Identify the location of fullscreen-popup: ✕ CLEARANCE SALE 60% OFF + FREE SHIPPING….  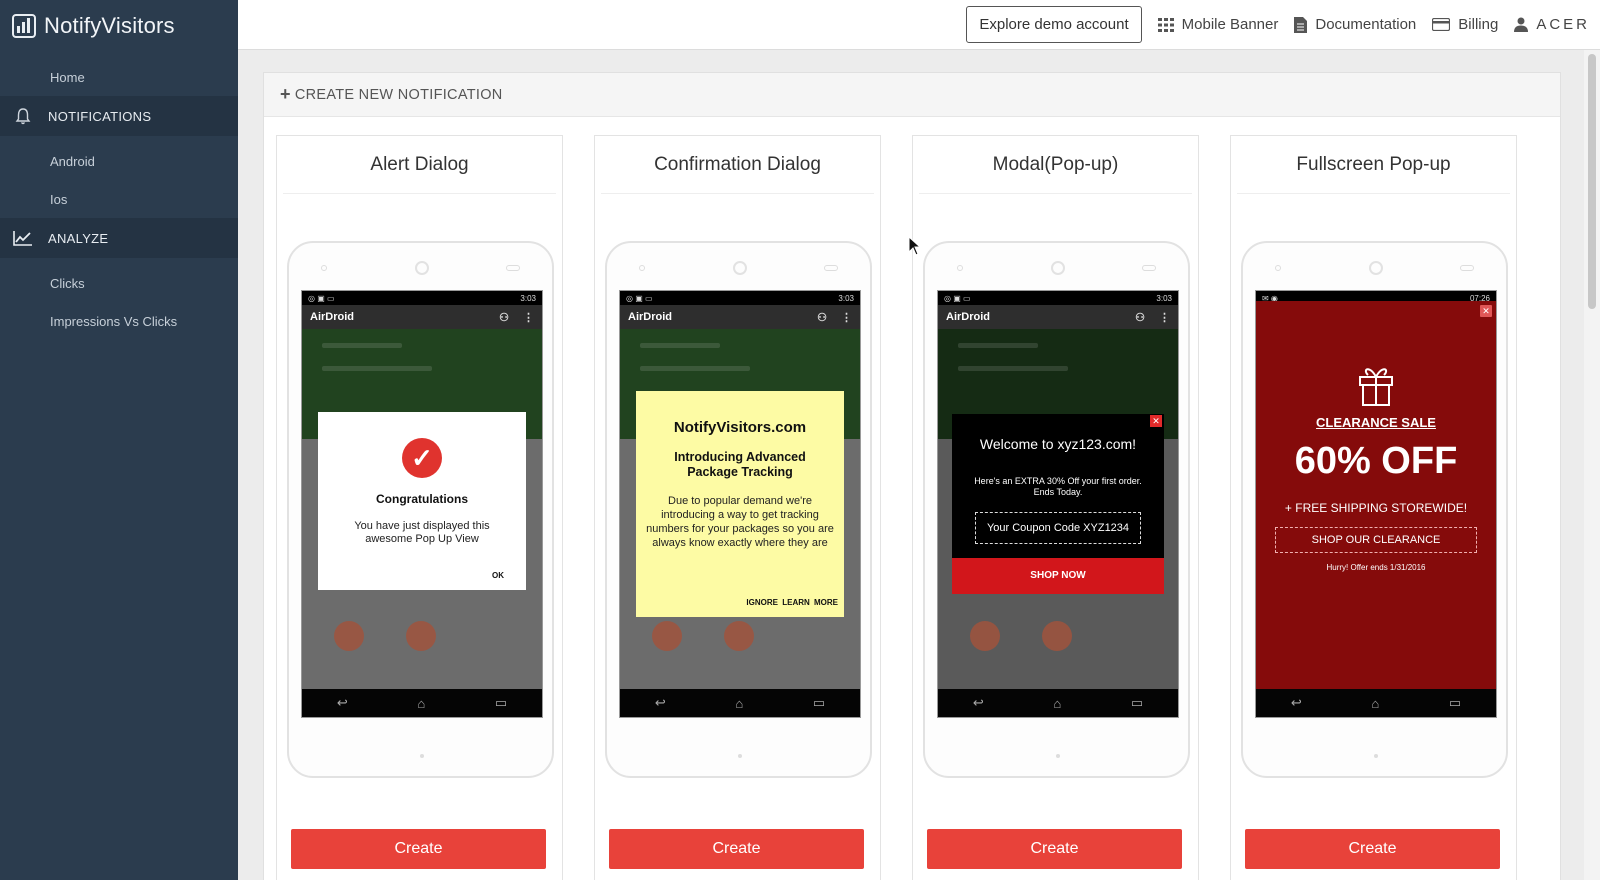
(1376, 497).